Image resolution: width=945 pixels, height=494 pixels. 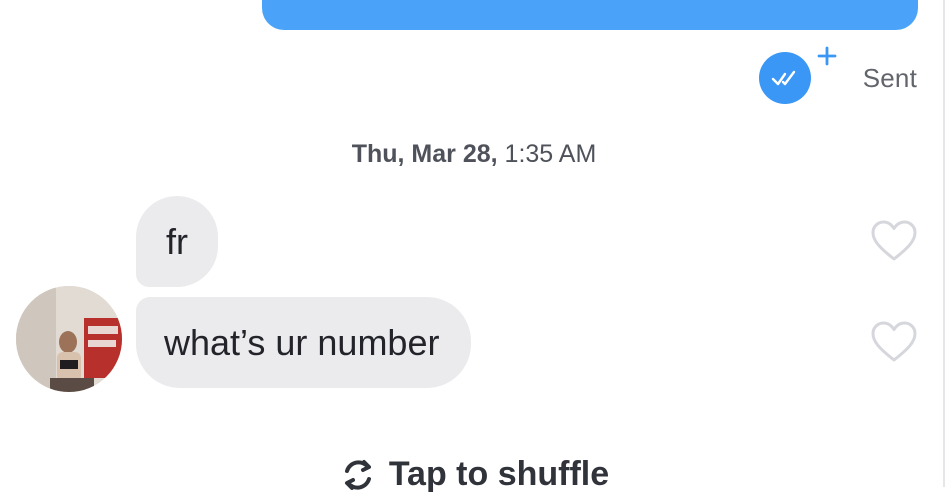 I want to click on avatar-photo, so click(x=69, y=339).